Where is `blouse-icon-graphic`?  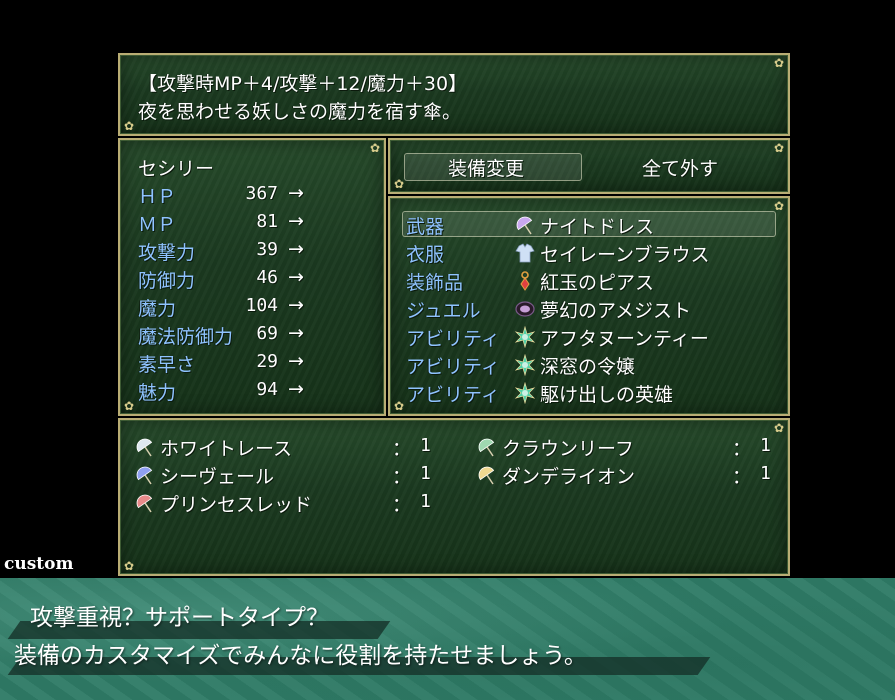 blouse-icon-graphic is located at coordinates (525, 253).